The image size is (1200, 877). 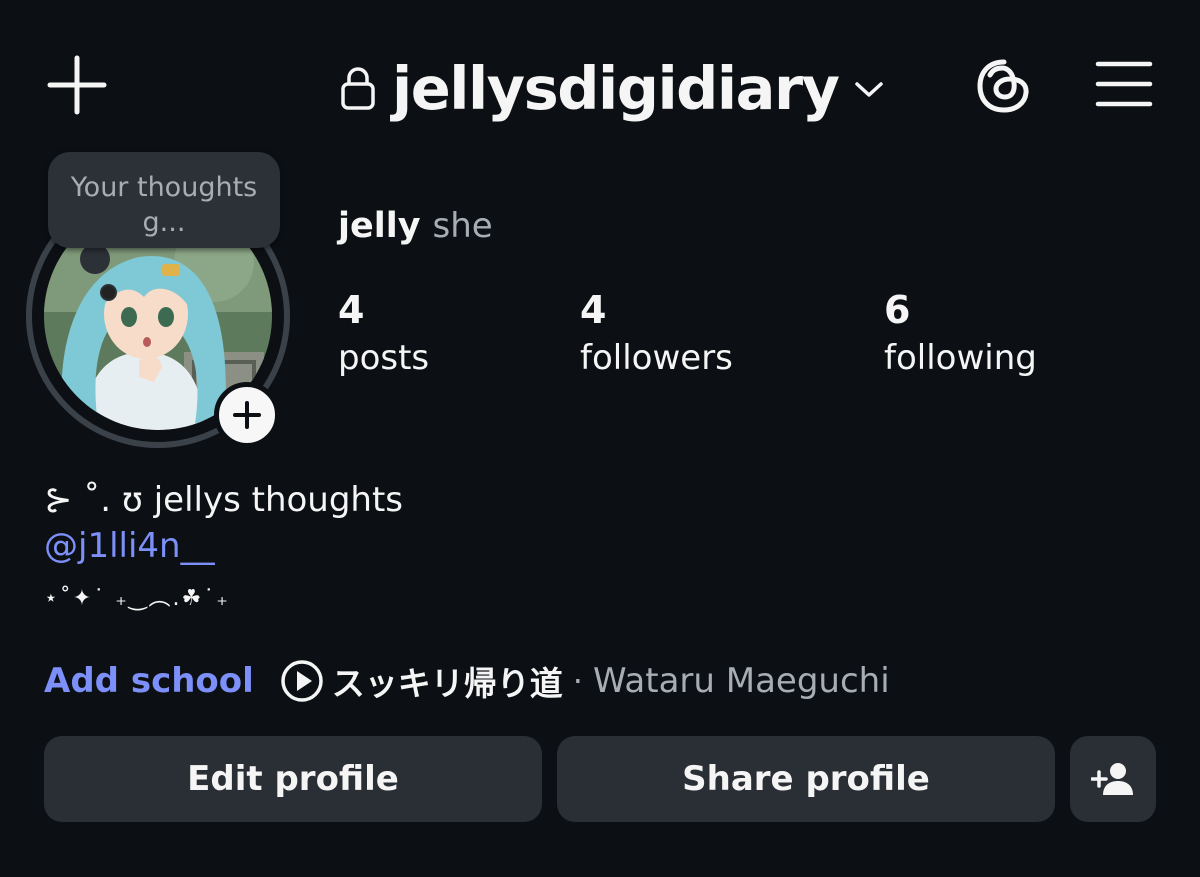 I want to click on discover-people-button, so click(x=1113, y=779).